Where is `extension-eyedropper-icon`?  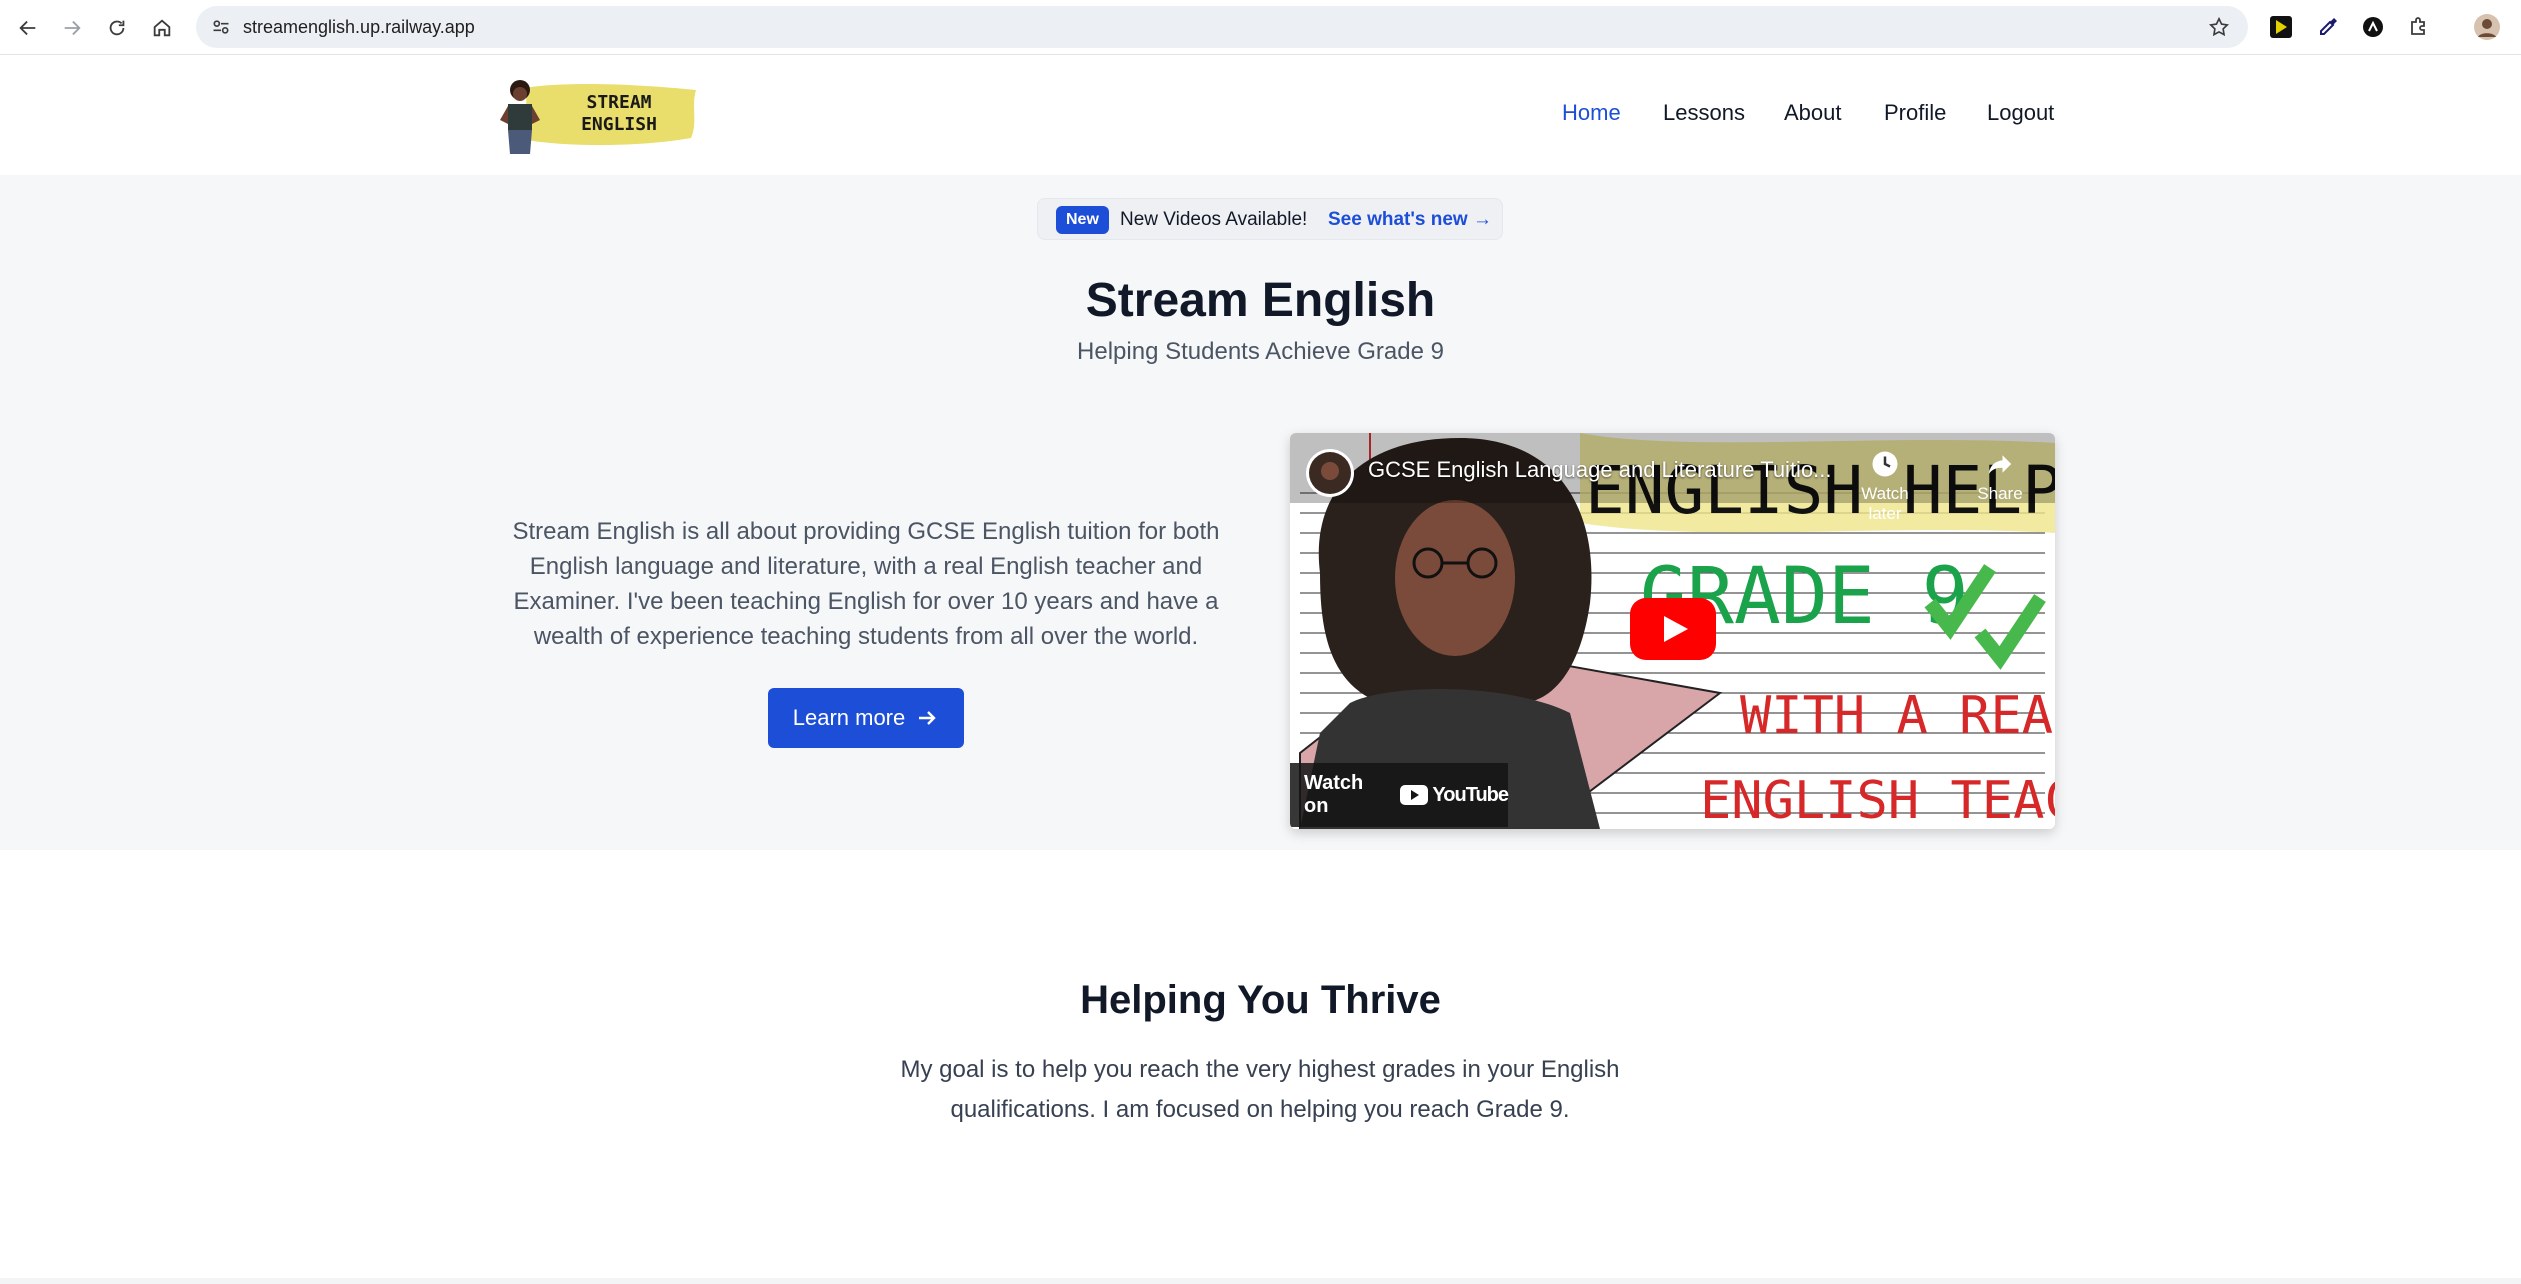
extension-eyedropper-icon is located at coordinates (2328, 27).